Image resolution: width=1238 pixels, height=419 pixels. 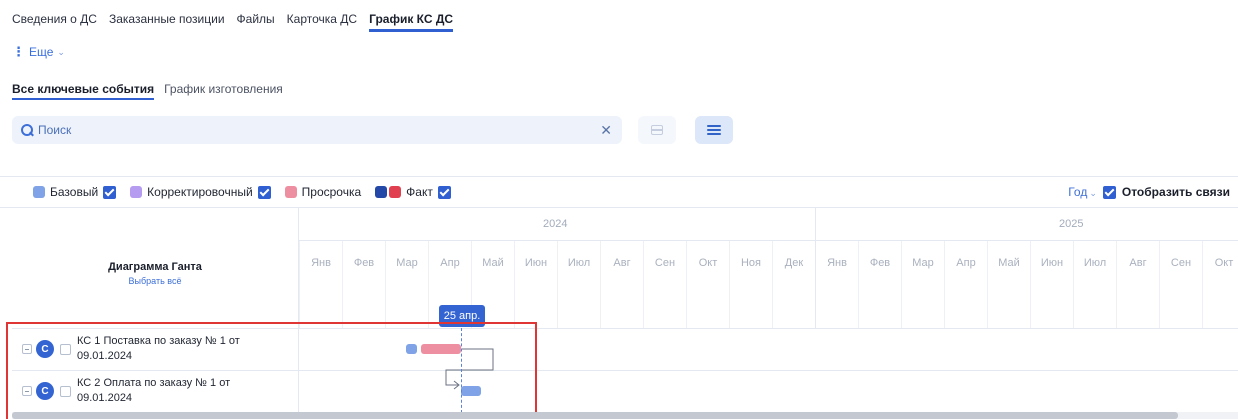 I want to click on clear-icon: ✕, so click(x=606, y=130).